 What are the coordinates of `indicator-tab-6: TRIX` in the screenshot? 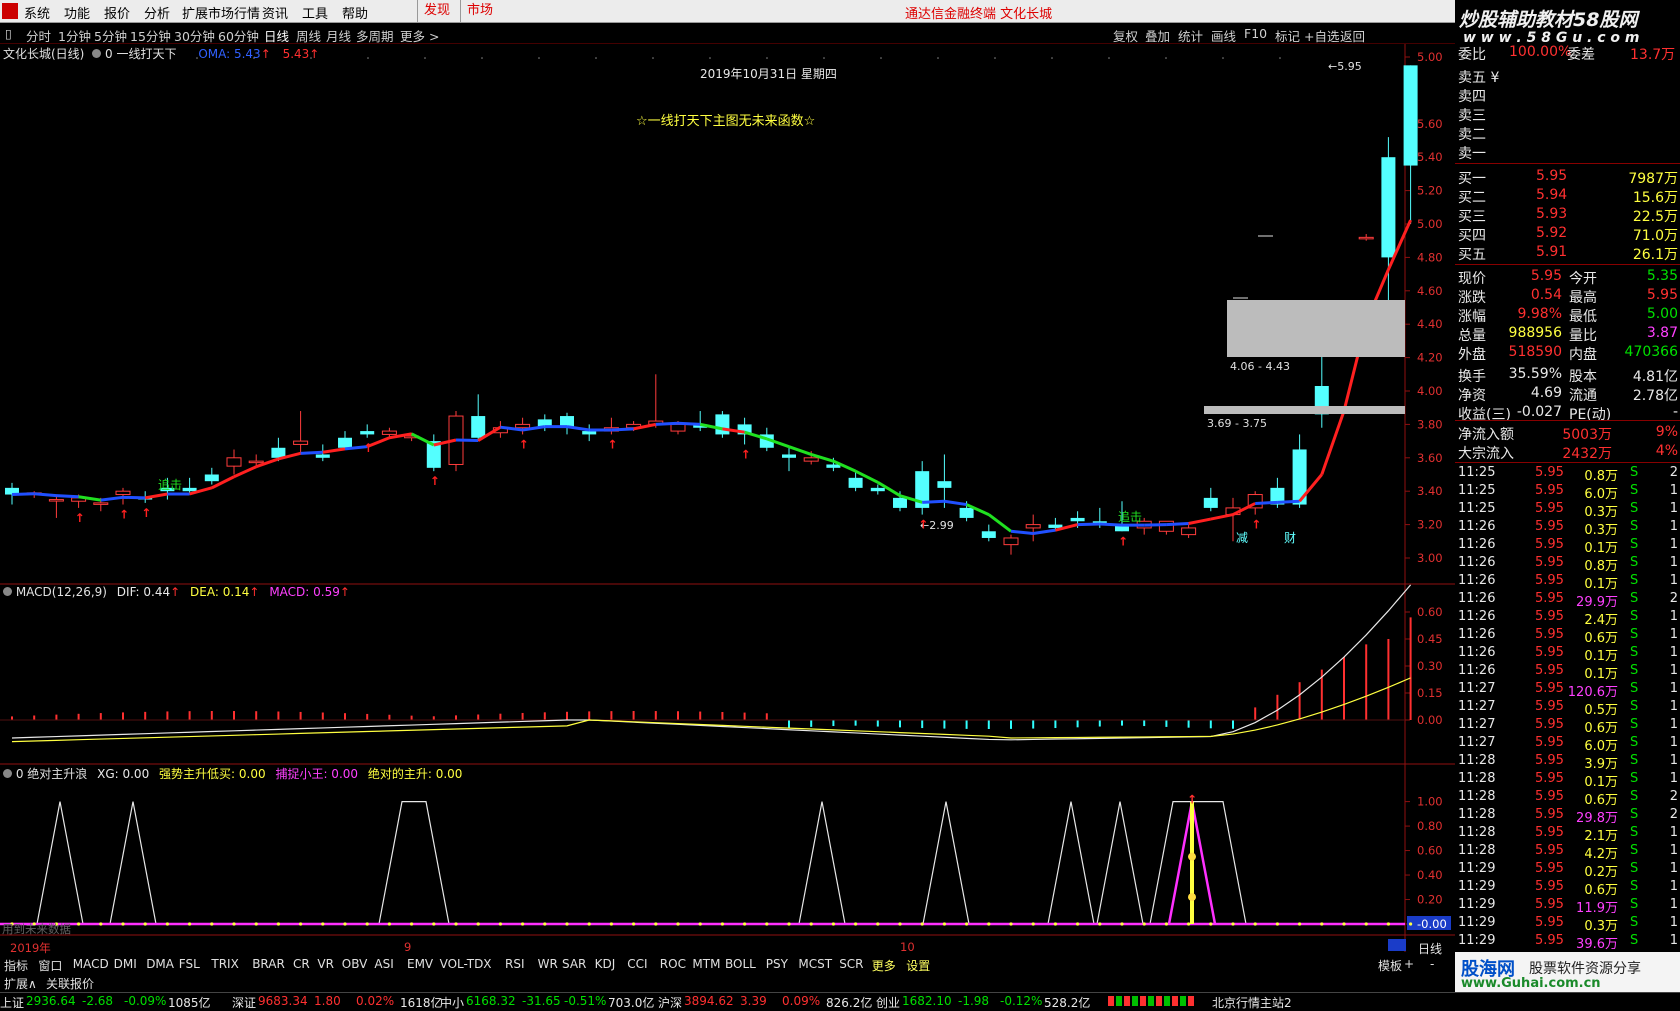 It's located at (224, 964).